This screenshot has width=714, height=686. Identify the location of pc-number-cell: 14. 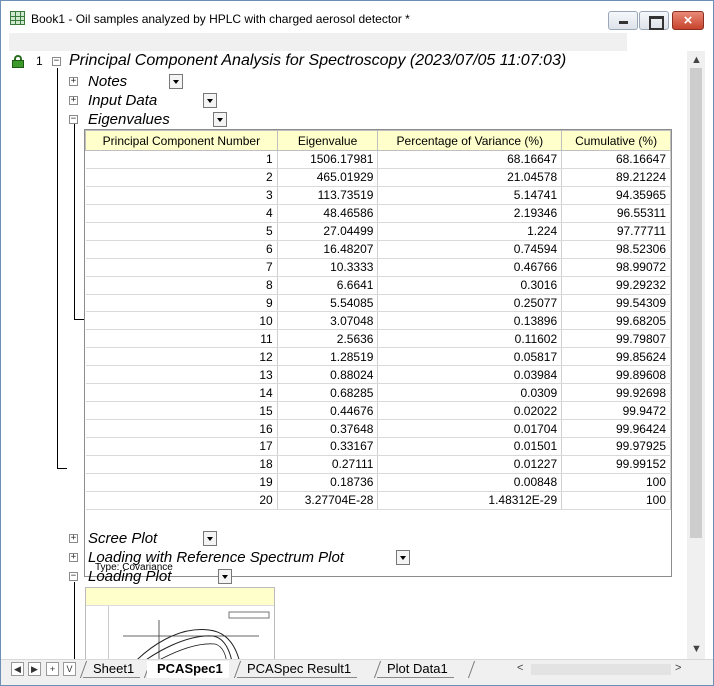
(181, 393).